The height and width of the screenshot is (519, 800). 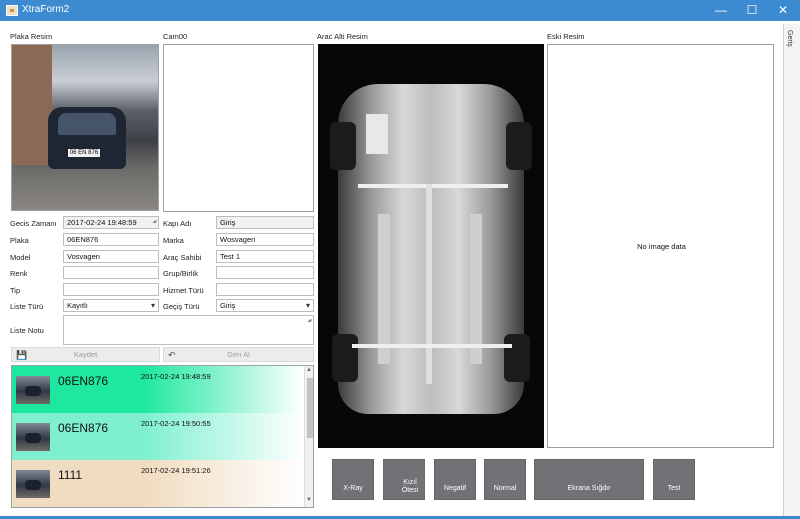 What do you see at coordinates (85, 127) in the screenshot?
I see `plate-photo: 06 EN 876` at bounding box center [85, 127].